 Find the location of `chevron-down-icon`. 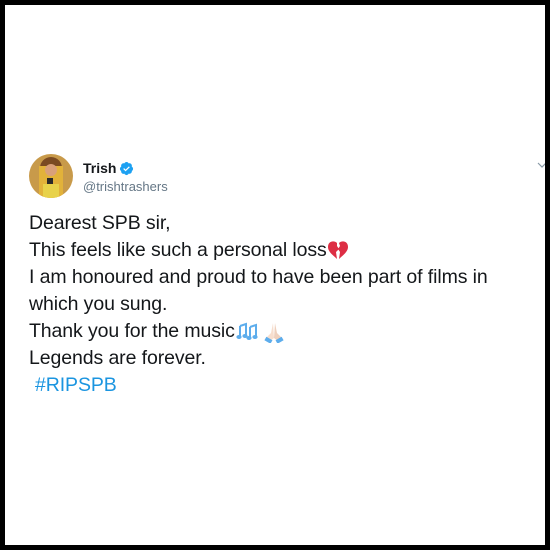

chevron-down-icon is located at coordinates (541, 162).